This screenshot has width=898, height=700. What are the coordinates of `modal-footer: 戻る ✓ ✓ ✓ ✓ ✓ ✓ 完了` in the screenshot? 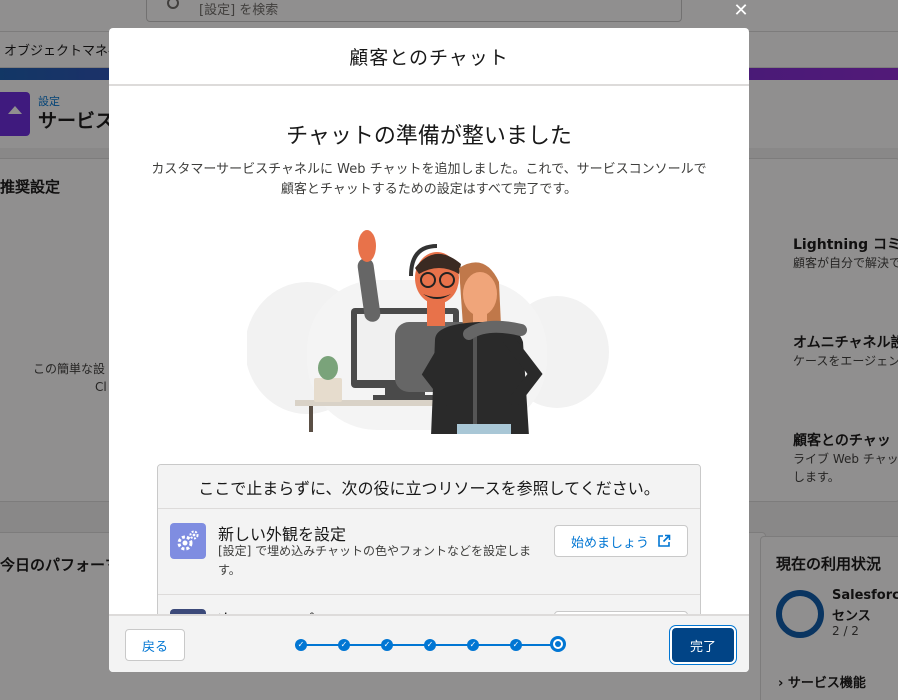 It's located at (429, 643).